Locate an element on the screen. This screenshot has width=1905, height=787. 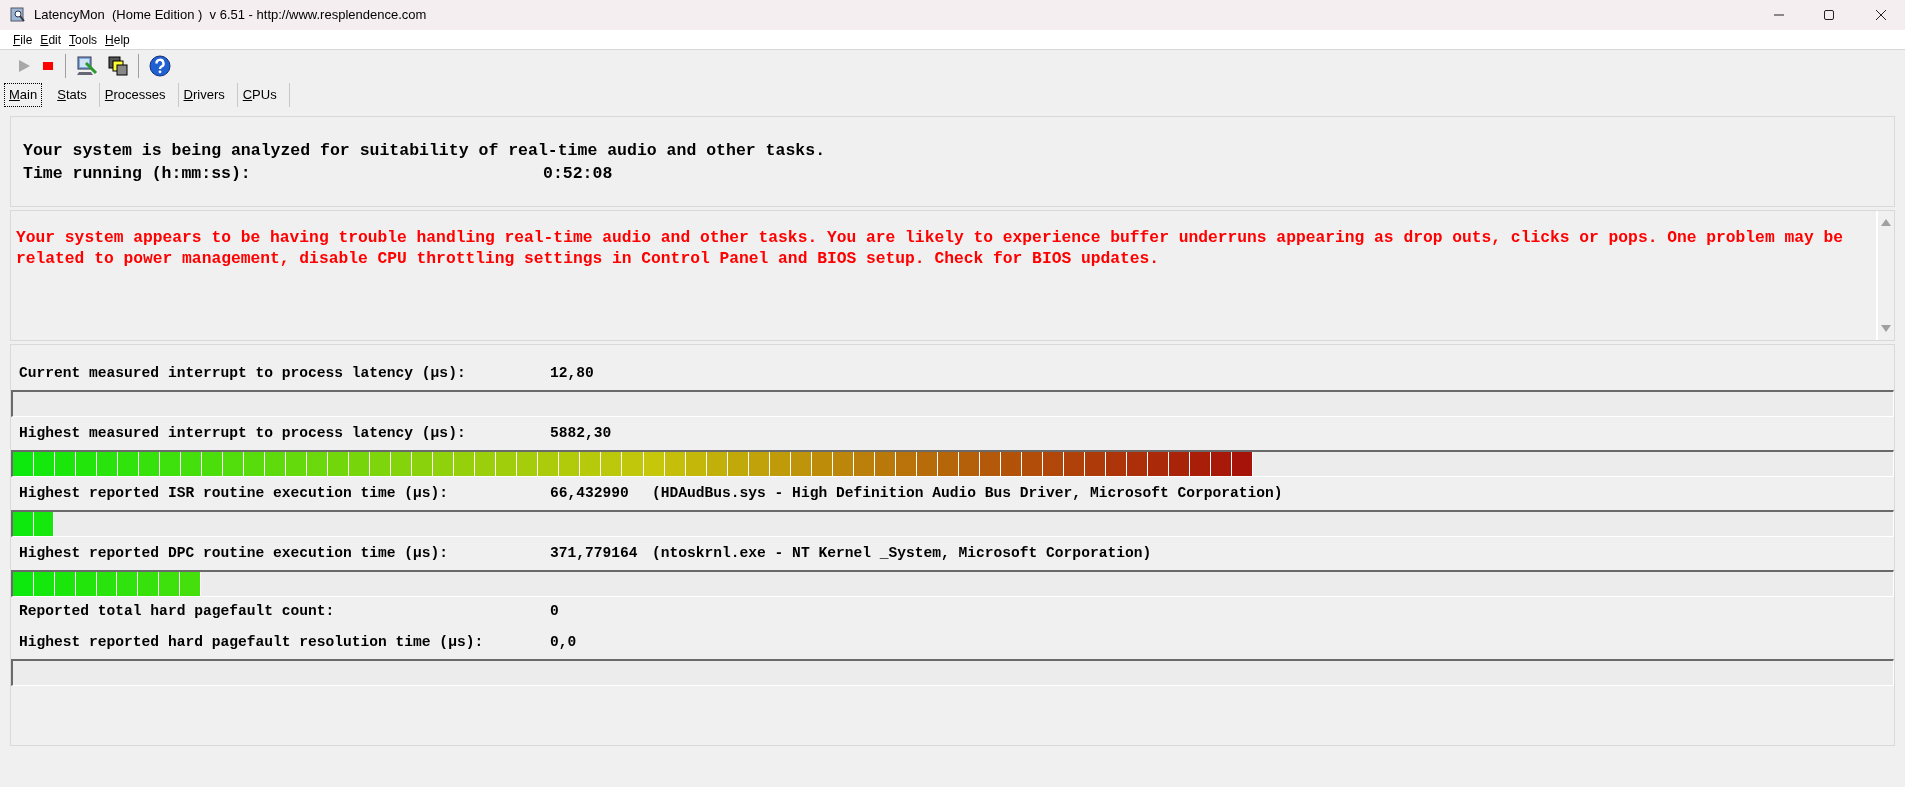
metric-value: 0 is located at coordinates (555, 611).